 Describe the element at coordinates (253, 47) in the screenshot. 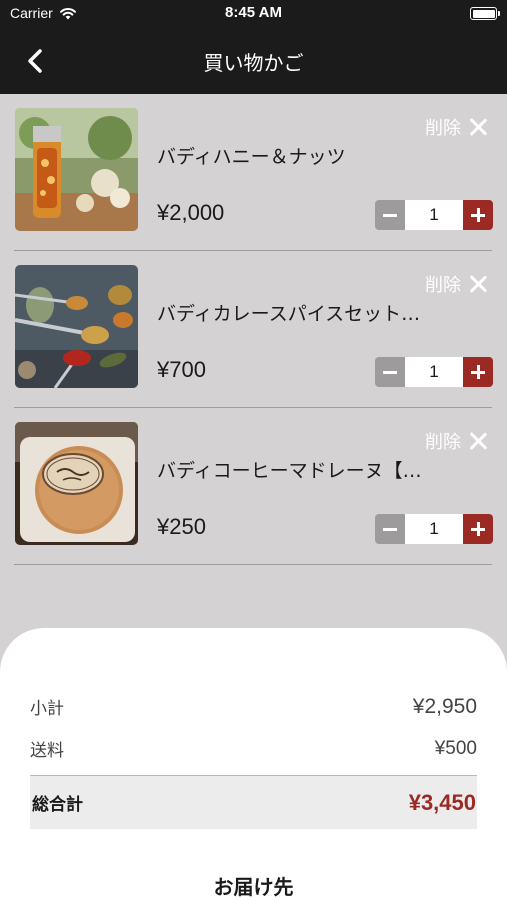

I see `top-bar: Carrier 8:45 AM 買い物かご` at that location.